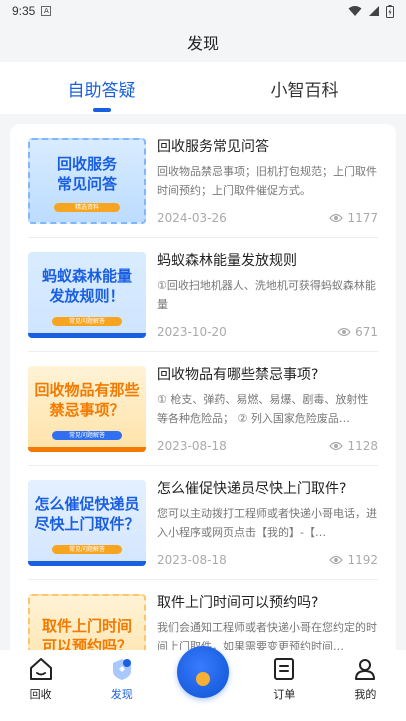 The height and width of the screenshot is (721, 406). Describe the element at coordinates (365, 669) in the screenshot. I see `profile-icon` at that location.